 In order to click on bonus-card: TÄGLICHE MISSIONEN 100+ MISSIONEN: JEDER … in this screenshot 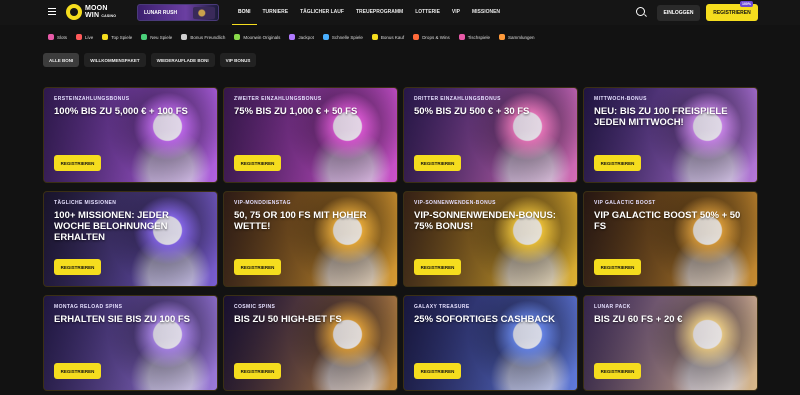, I will do `click(130, 239)`.